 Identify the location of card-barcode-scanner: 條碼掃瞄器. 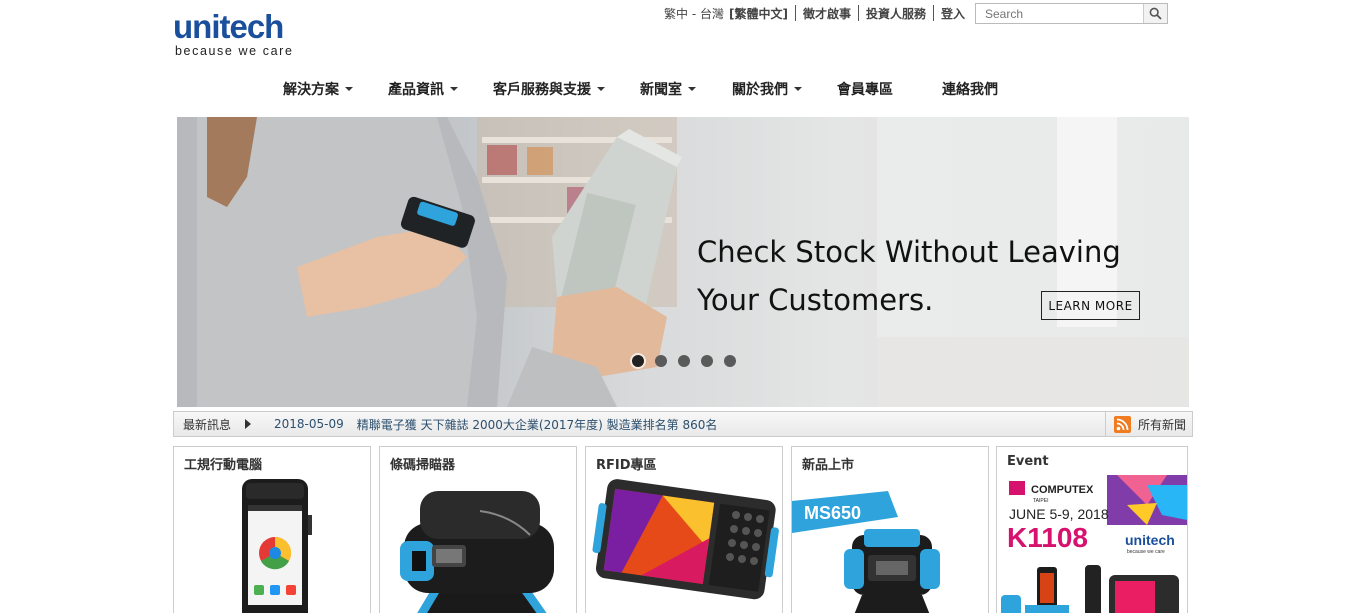
(478, 529).